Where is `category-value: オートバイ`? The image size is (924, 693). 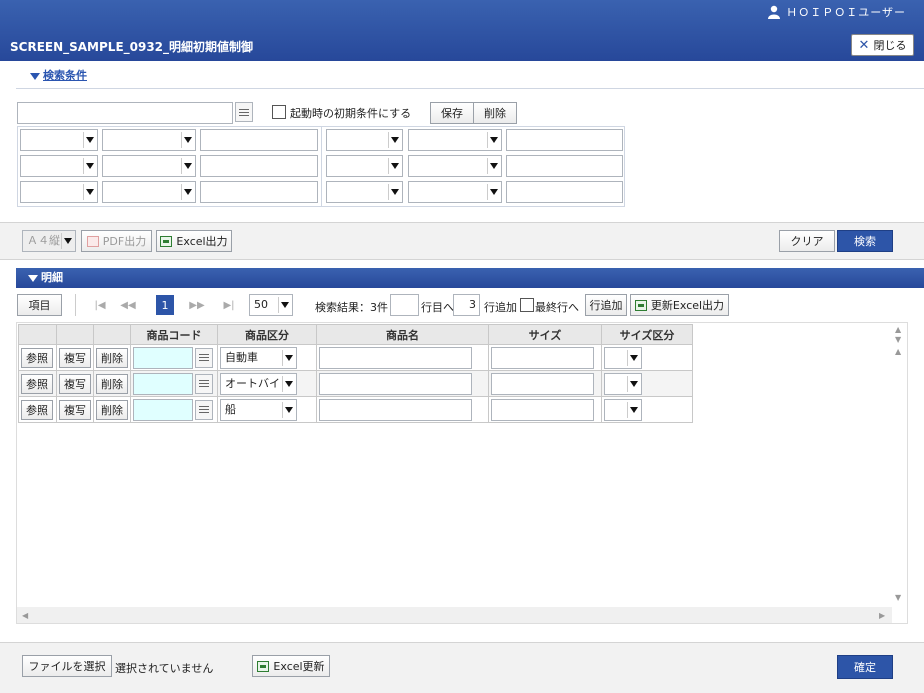
category-value: オートバイ is located at coordinates (252, 383).